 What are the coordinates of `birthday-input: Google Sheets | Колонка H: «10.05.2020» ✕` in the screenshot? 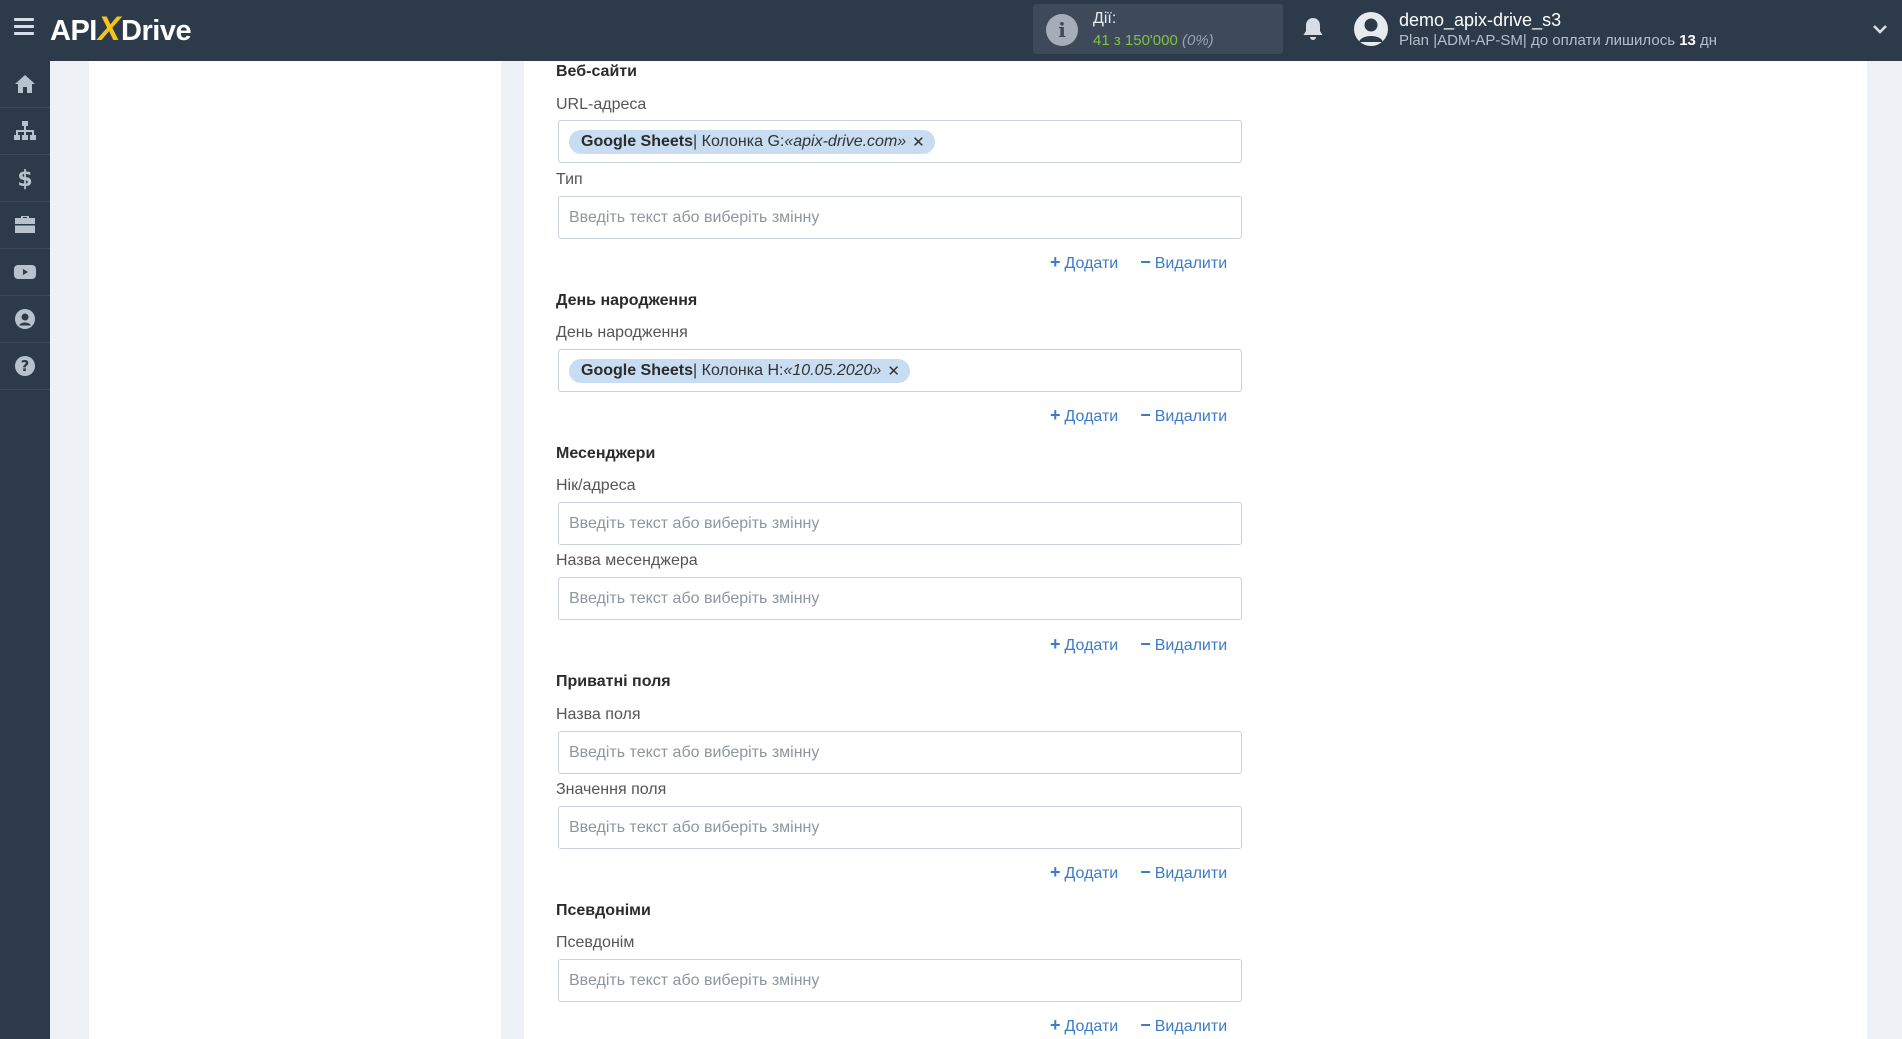 It's located at (900, 370).